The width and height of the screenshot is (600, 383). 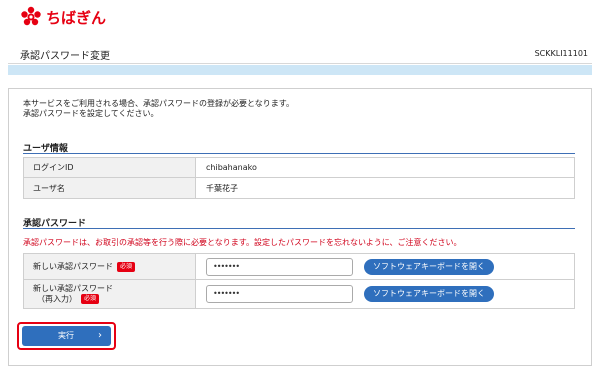 What do you see at coordinates (100, 335) in the screenshot?
I see `chevron-right-icon: ›` at bounding box center [100, 335].